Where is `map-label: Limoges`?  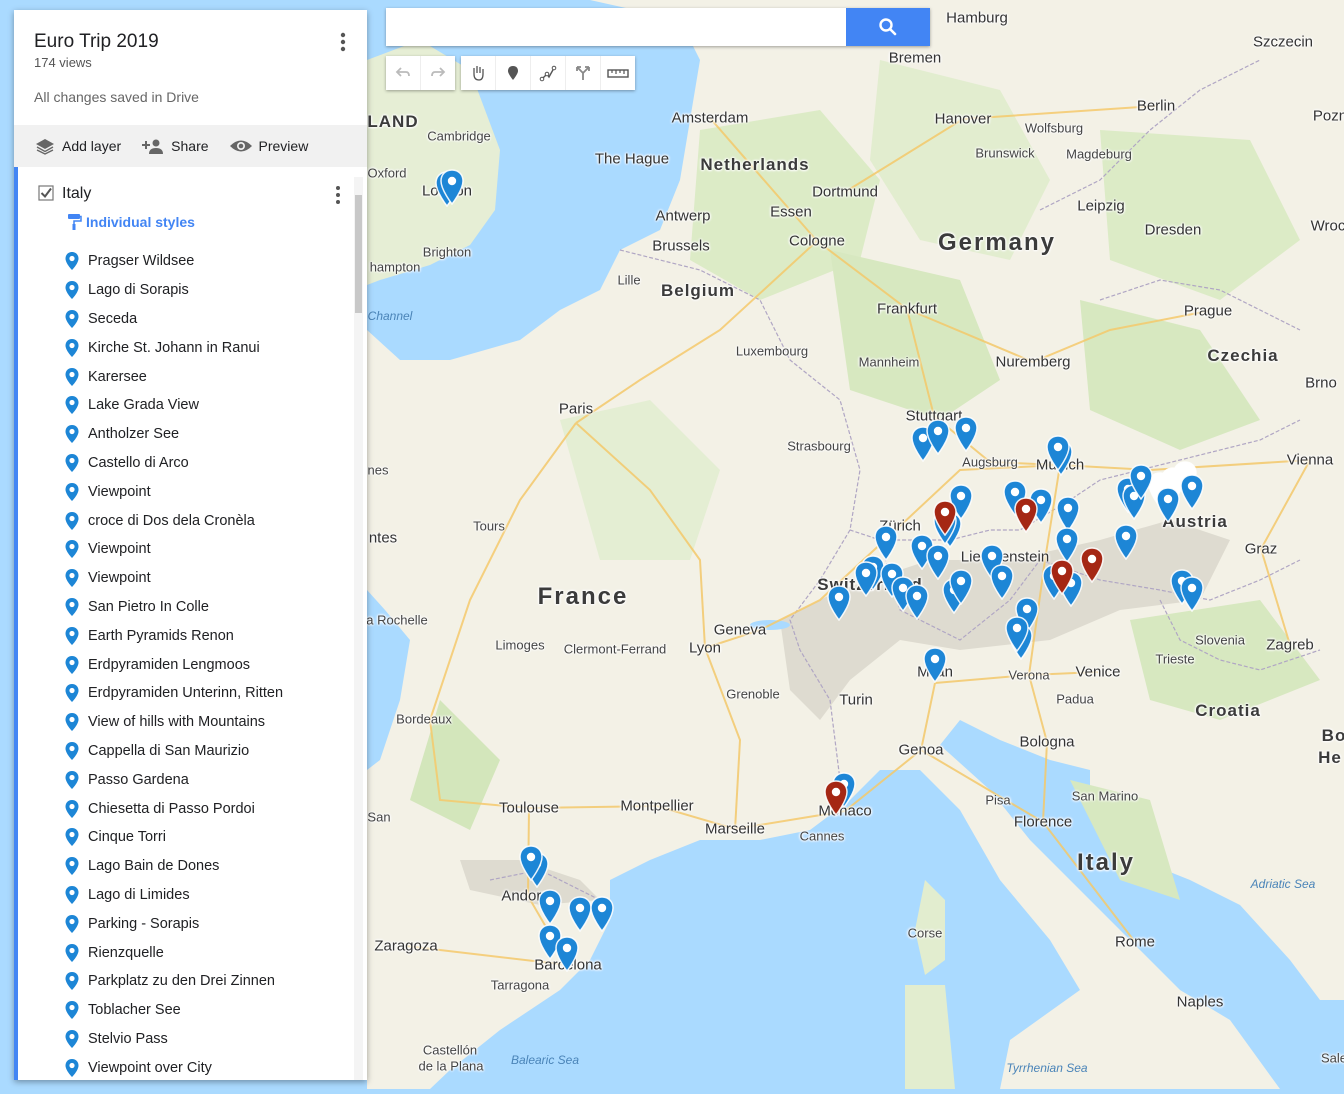 map-label: Limoges is located at coordinates (520, 645).